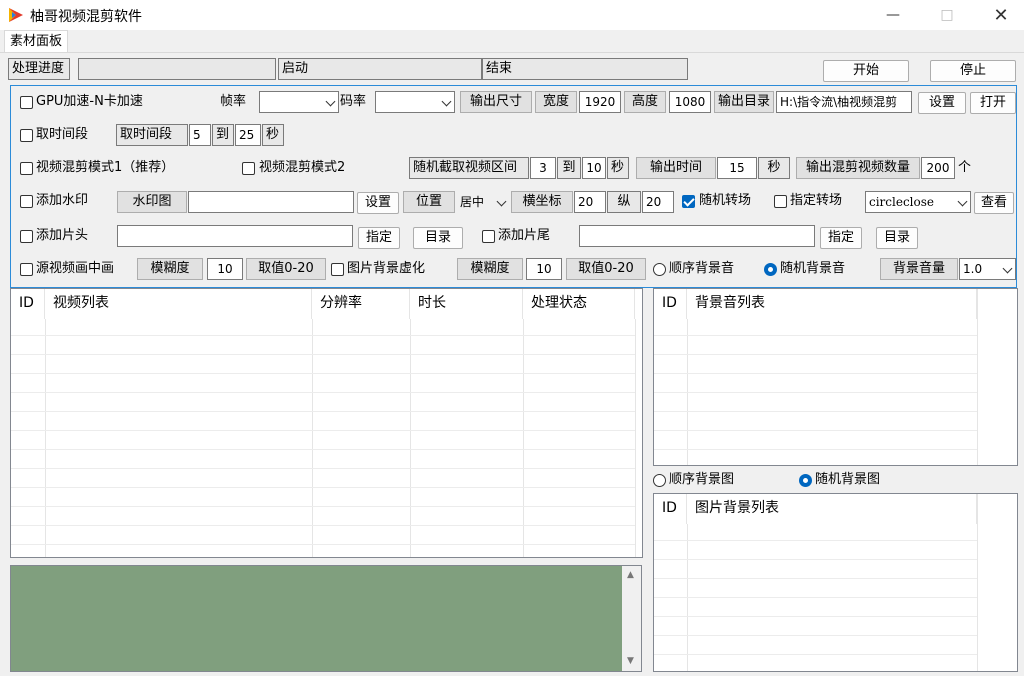  What do you see at coordinates (897, 238) in the screenshot?
I see `outro-dir-button: 目录` at bounding box center [897, 238].